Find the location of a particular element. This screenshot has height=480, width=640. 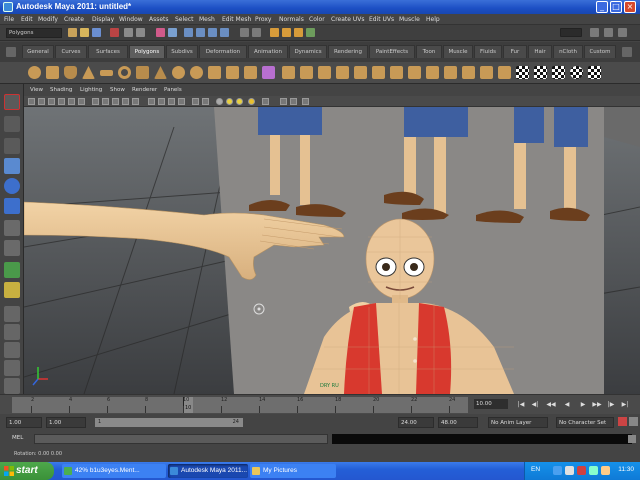

tab-subdivs: Subdivs is located at coordinates (182, 51).